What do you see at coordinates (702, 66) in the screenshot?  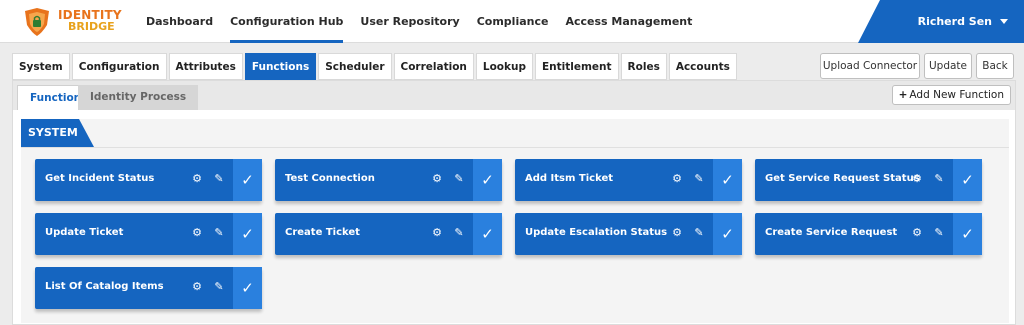 I see `tab-accounts: Accounts` at bounding box center [702, 66].